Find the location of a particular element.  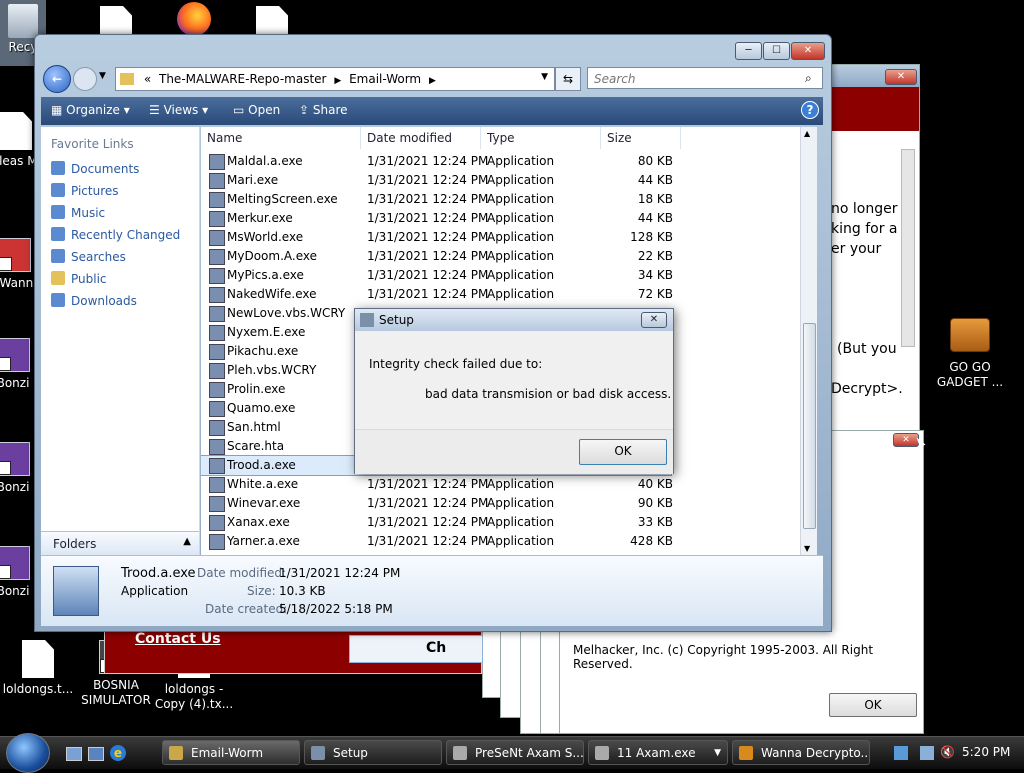

column-header-name: Name is located at coordinates (281, 138).